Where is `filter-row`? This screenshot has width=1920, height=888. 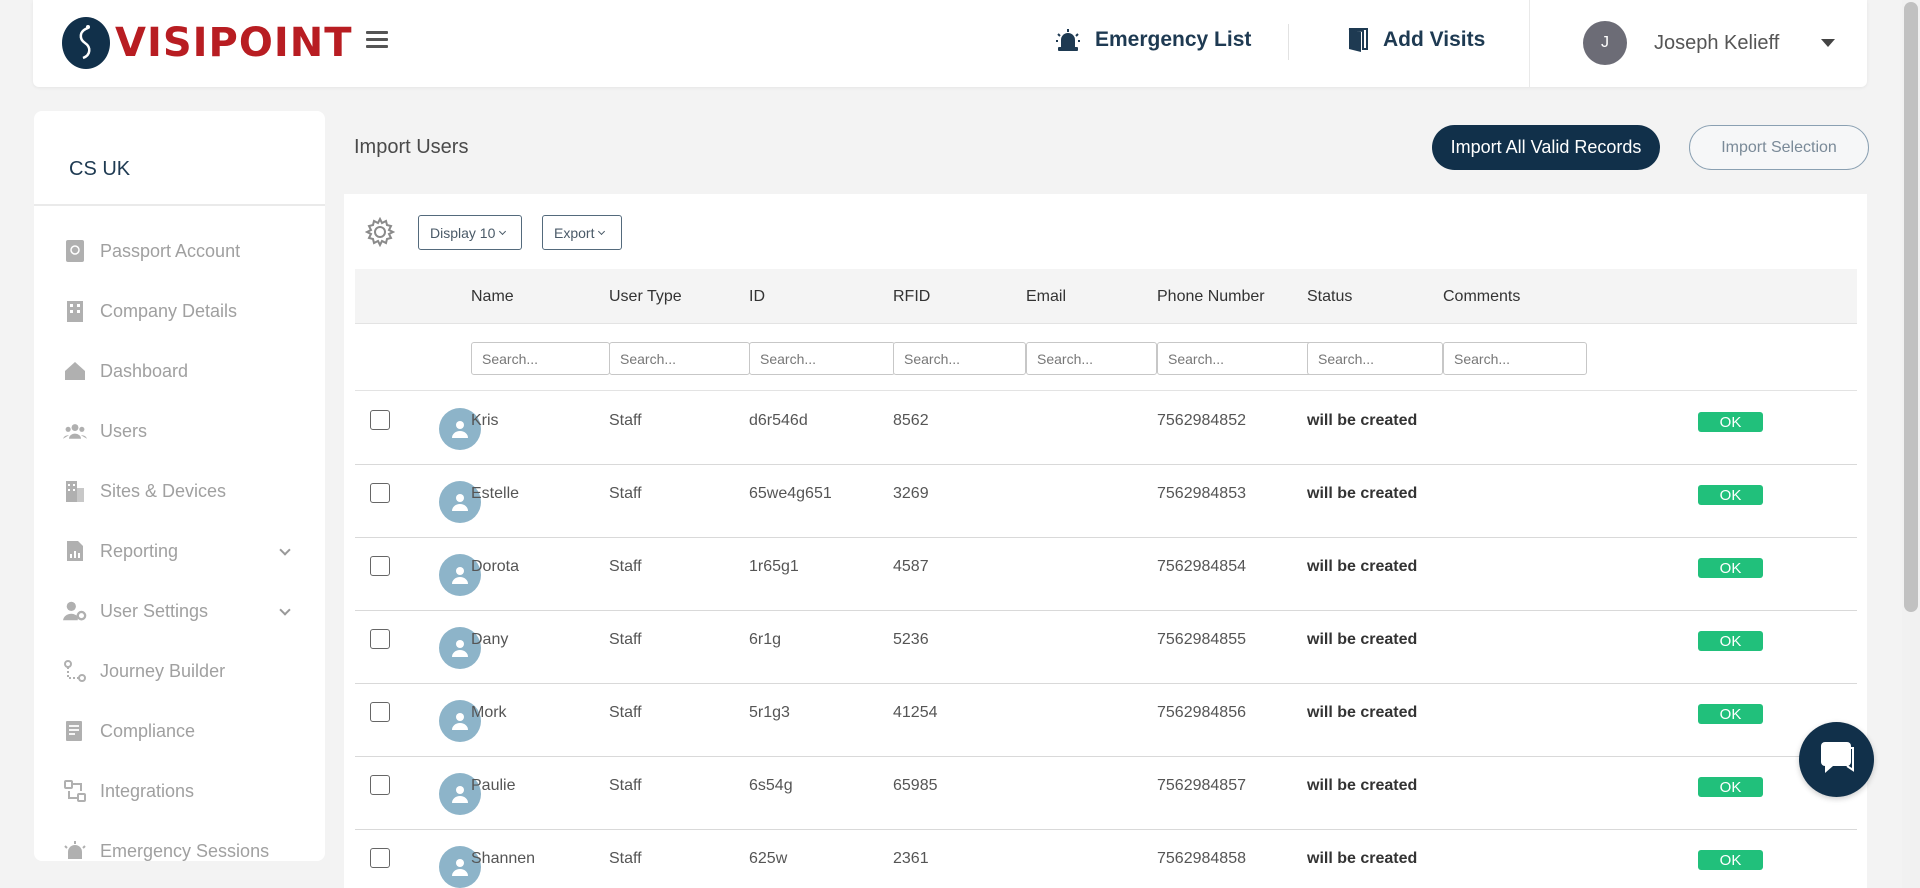 filter-row is located at coordinates (1106, 358).